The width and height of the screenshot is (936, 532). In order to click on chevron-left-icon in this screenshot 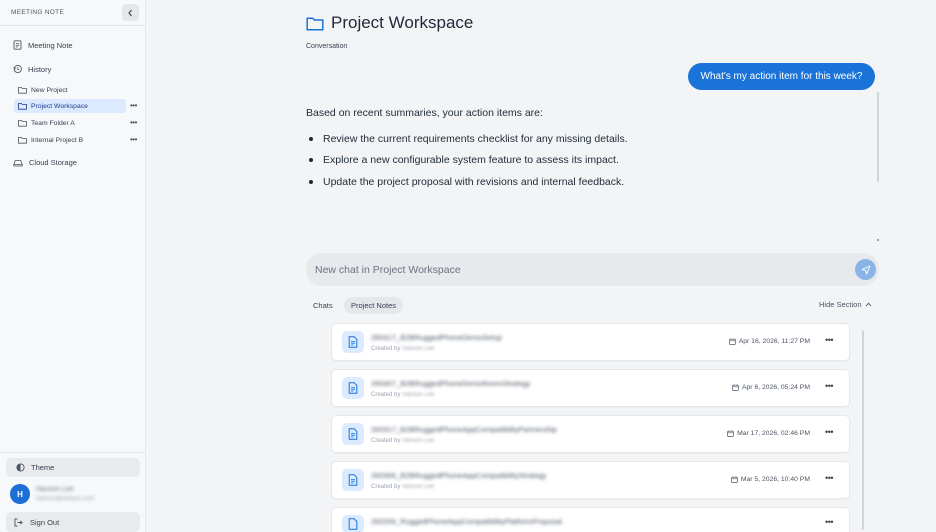, I will do `click(130, 12)`.